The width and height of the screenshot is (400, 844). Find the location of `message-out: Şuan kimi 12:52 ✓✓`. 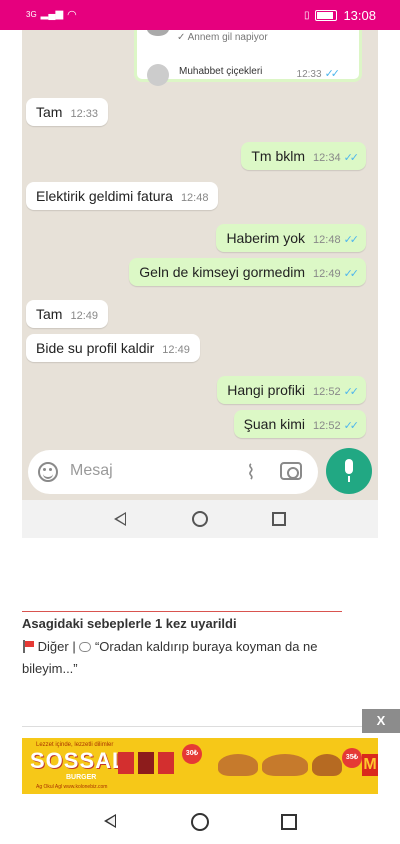

message-out: Şuan kimi 12:52 ✓✓ is located at coordinates (299, 424).